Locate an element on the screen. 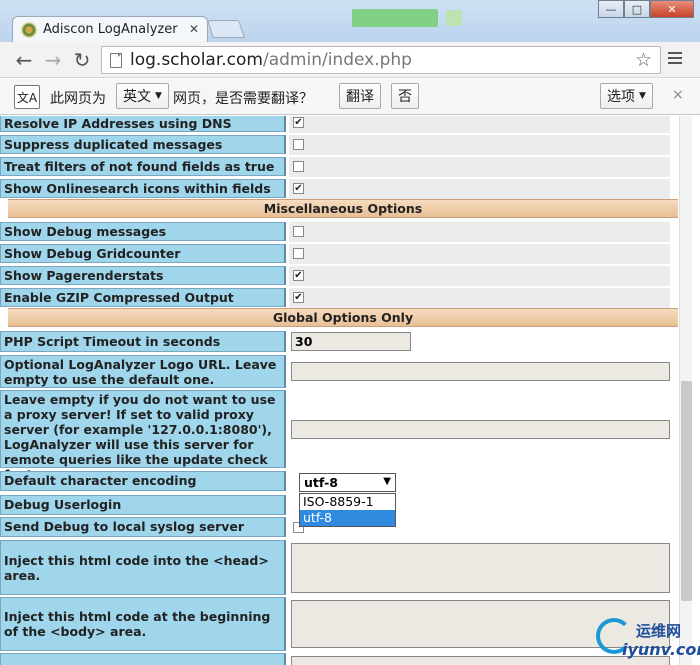 This screenshot has height=665, width=700. options-label: 选项 is located at coordinates (621, 97).